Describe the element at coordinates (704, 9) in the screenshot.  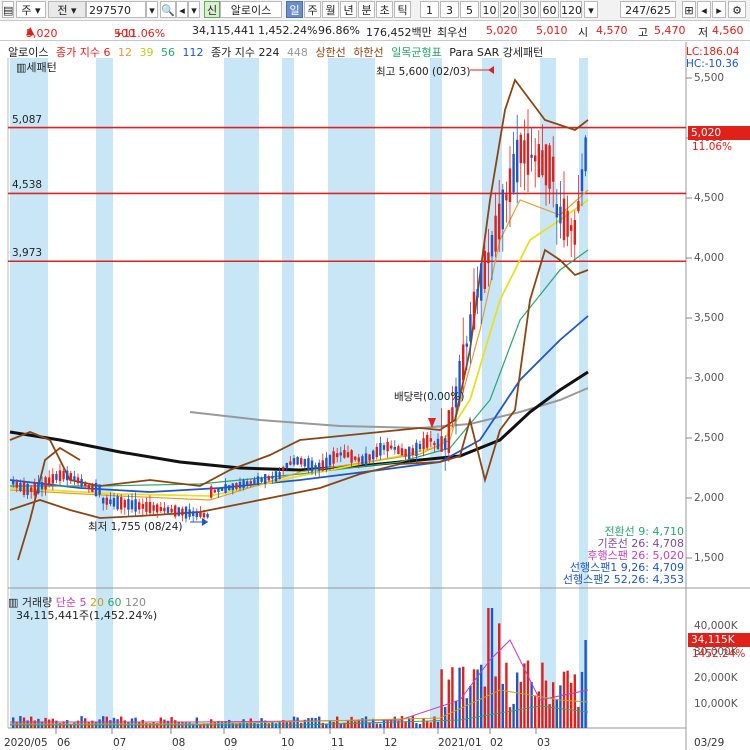
I see `prev-icon: ◂` at that location.